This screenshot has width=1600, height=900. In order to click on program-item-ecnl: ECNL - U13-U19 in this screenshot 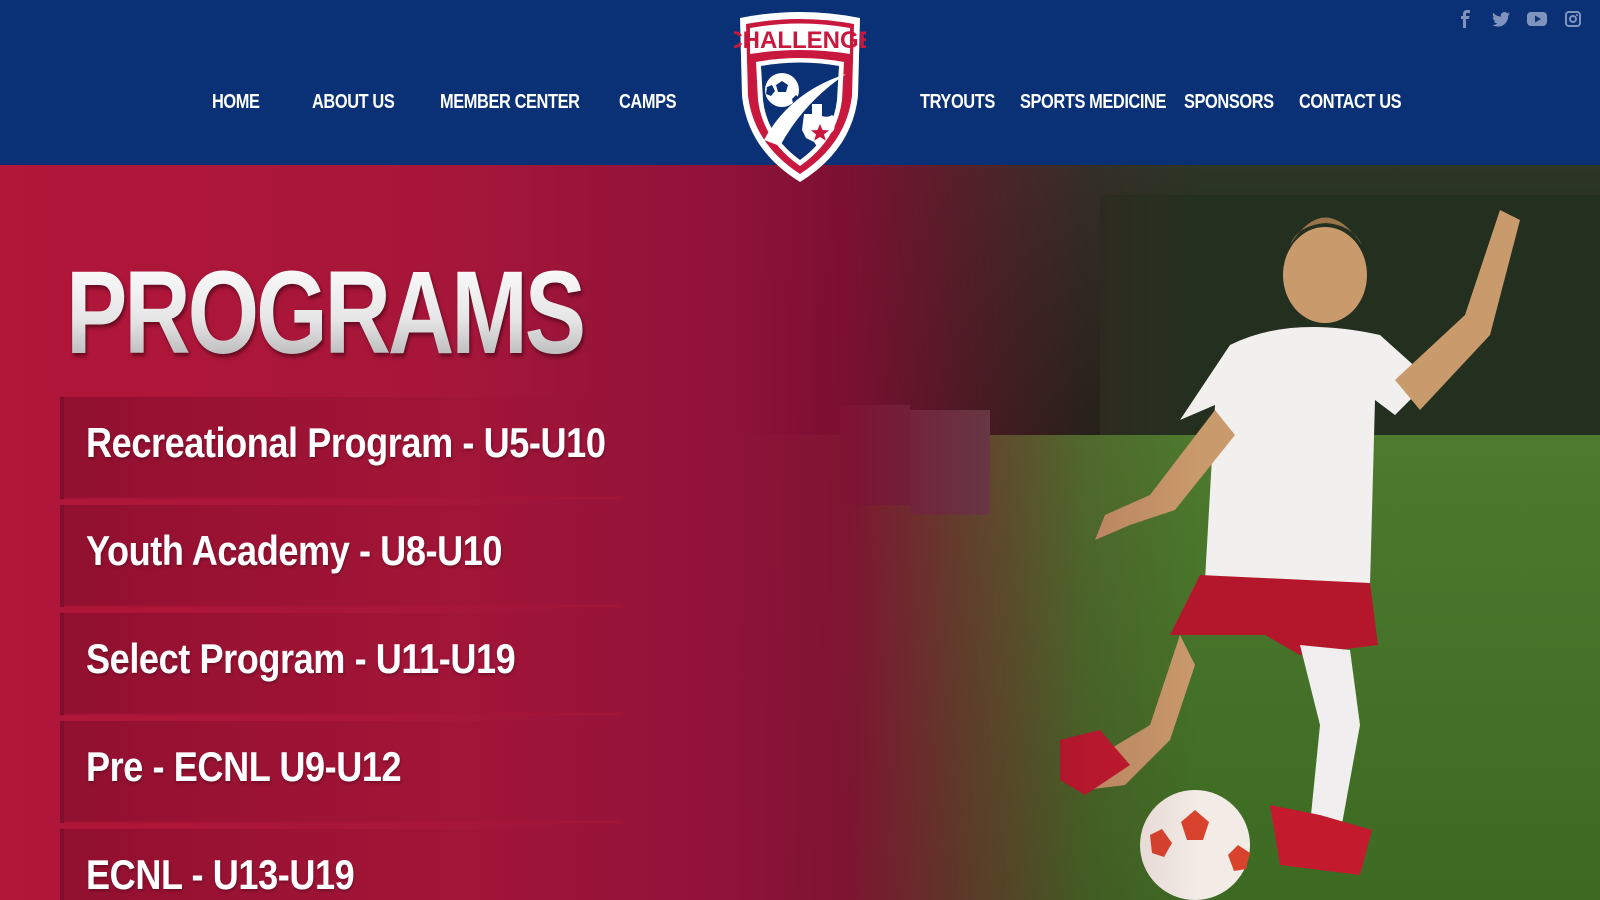, I will do `click(340, 864)`.